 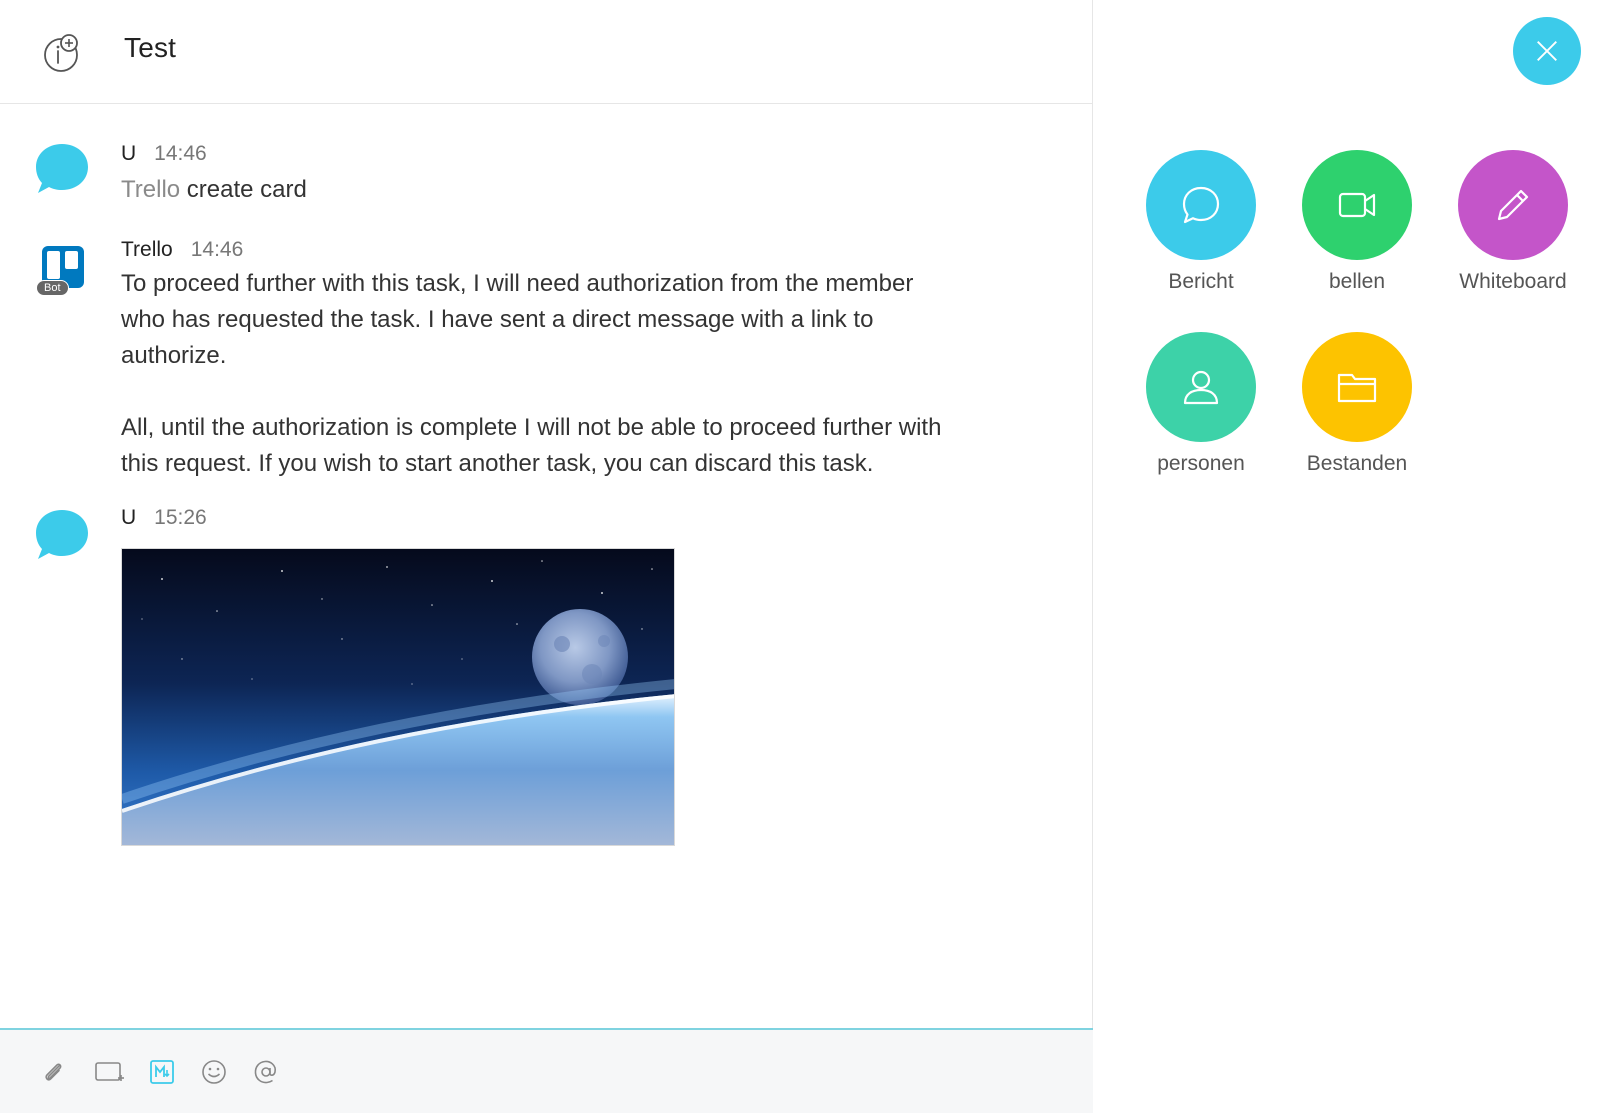 I want to click on video-icon, so click(x=1357, y=205).